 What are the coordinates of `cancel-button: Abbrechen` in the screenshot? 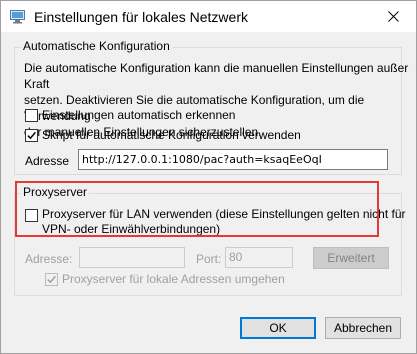 It's located at (363, 328).